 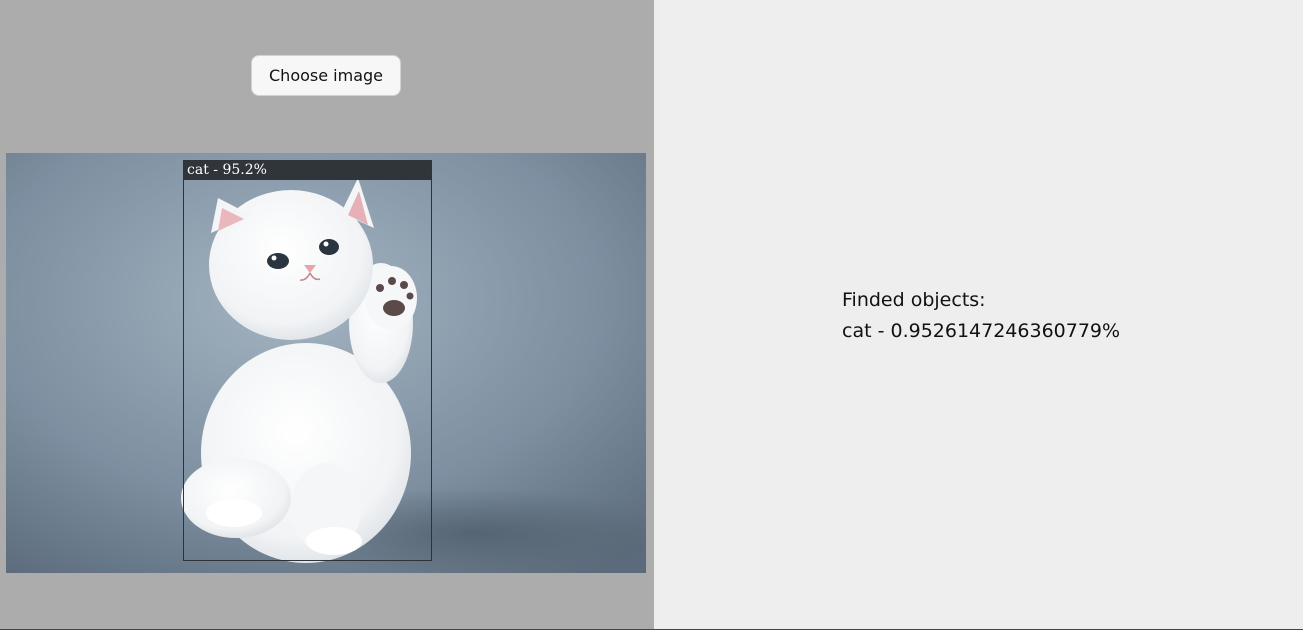 What do you see at coordinates (307, 360) in the screenshot?
I see `detection-bounding-box: cat - 95.2%` at bounding box center [307, 360].